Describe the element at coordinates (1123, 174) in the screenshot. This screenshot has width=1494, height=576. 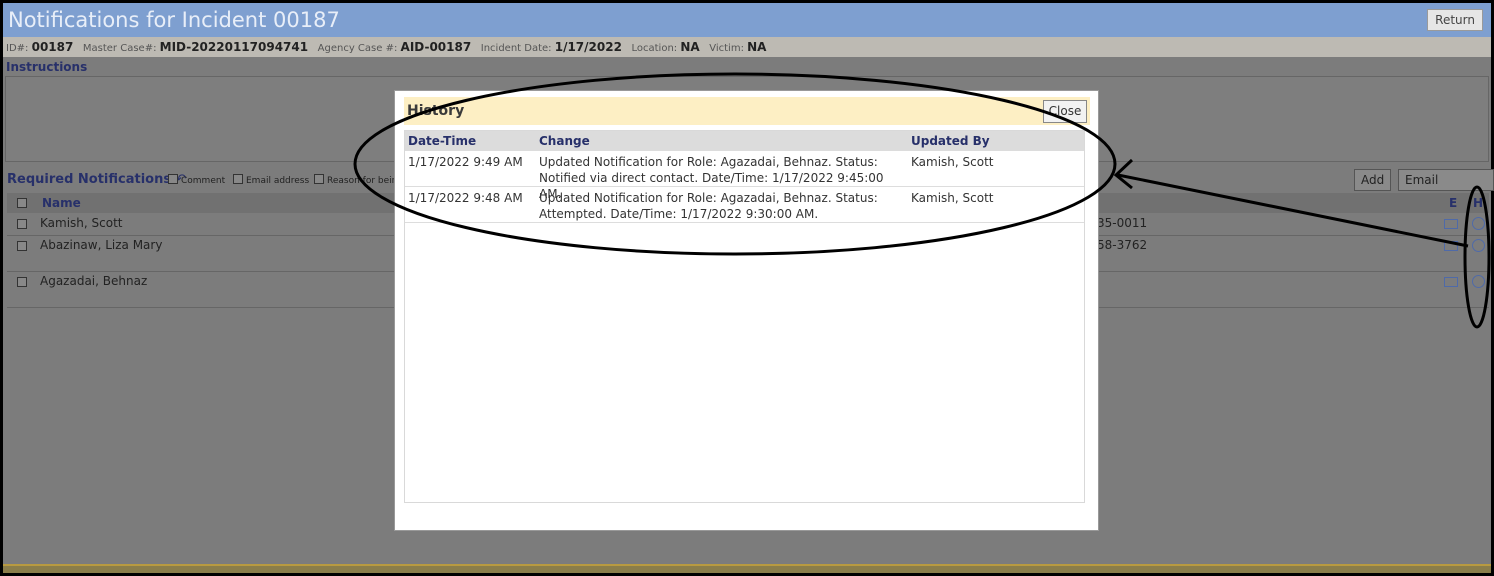
I see `annotation-arrow-head` at that location.